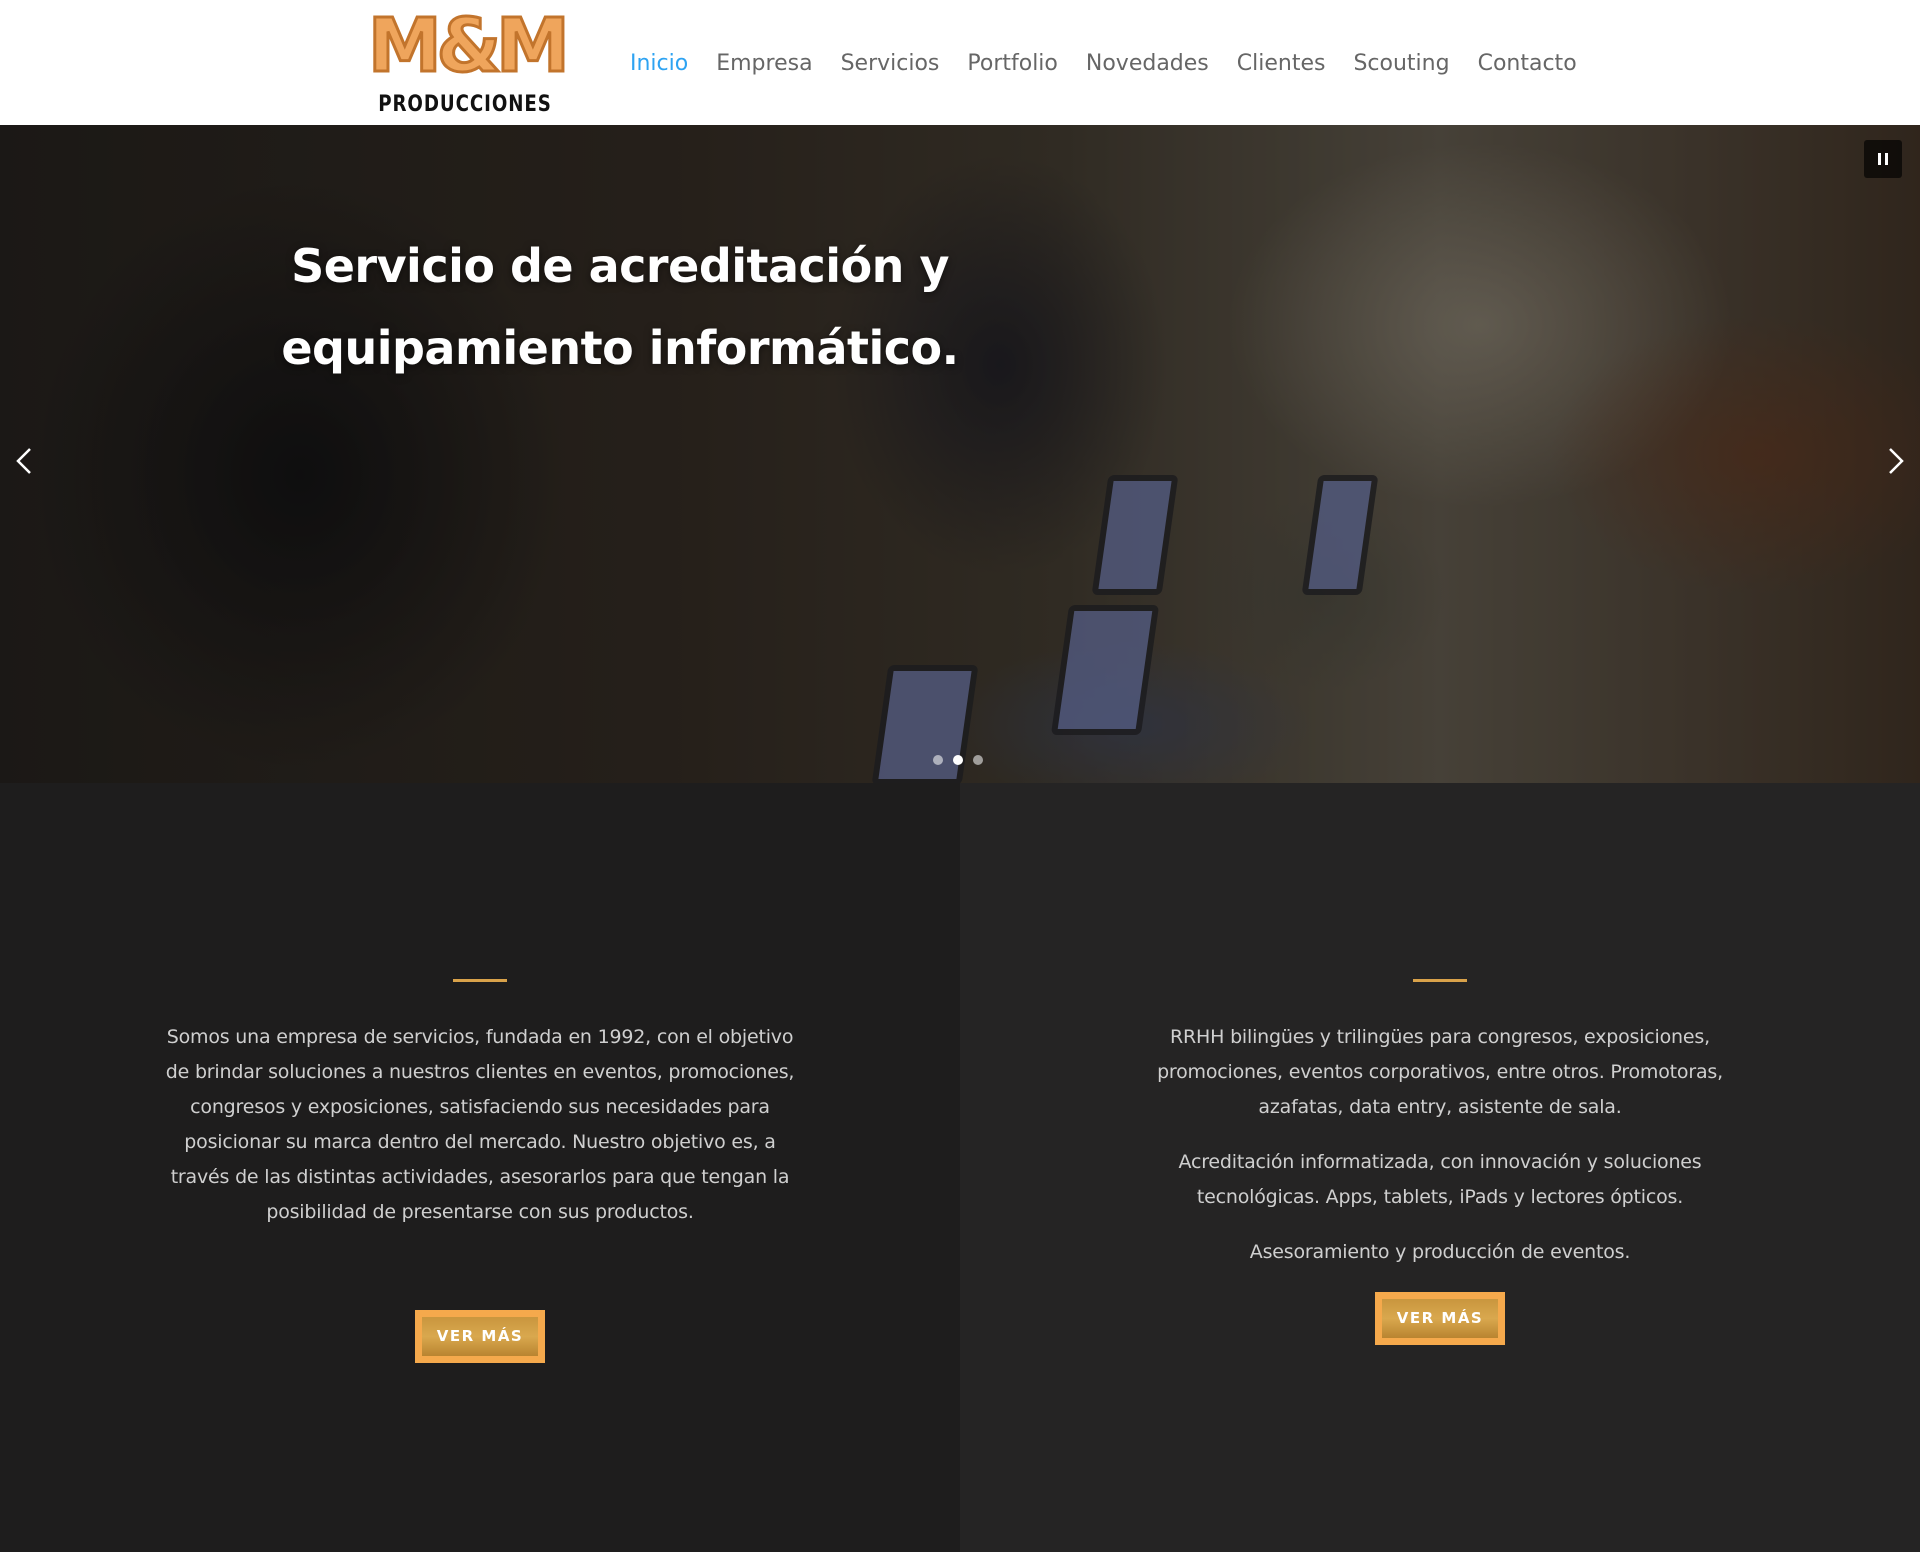 This screenshot has height=1552, width=1920. I want to click on hero-title-line2: equipamiento informático., so click(620, 348).